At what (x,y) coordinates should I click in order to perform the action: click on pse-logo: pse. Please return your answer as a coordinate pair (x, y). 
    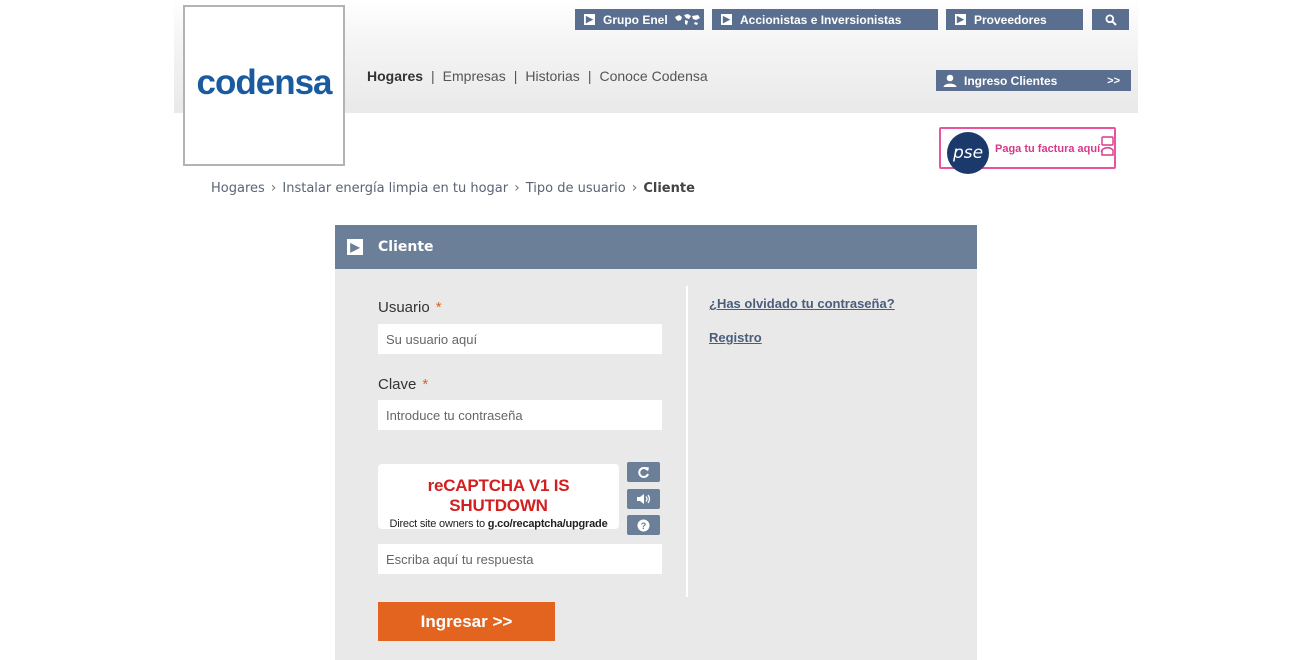
    Looking at the image, I should click on (968, 153).